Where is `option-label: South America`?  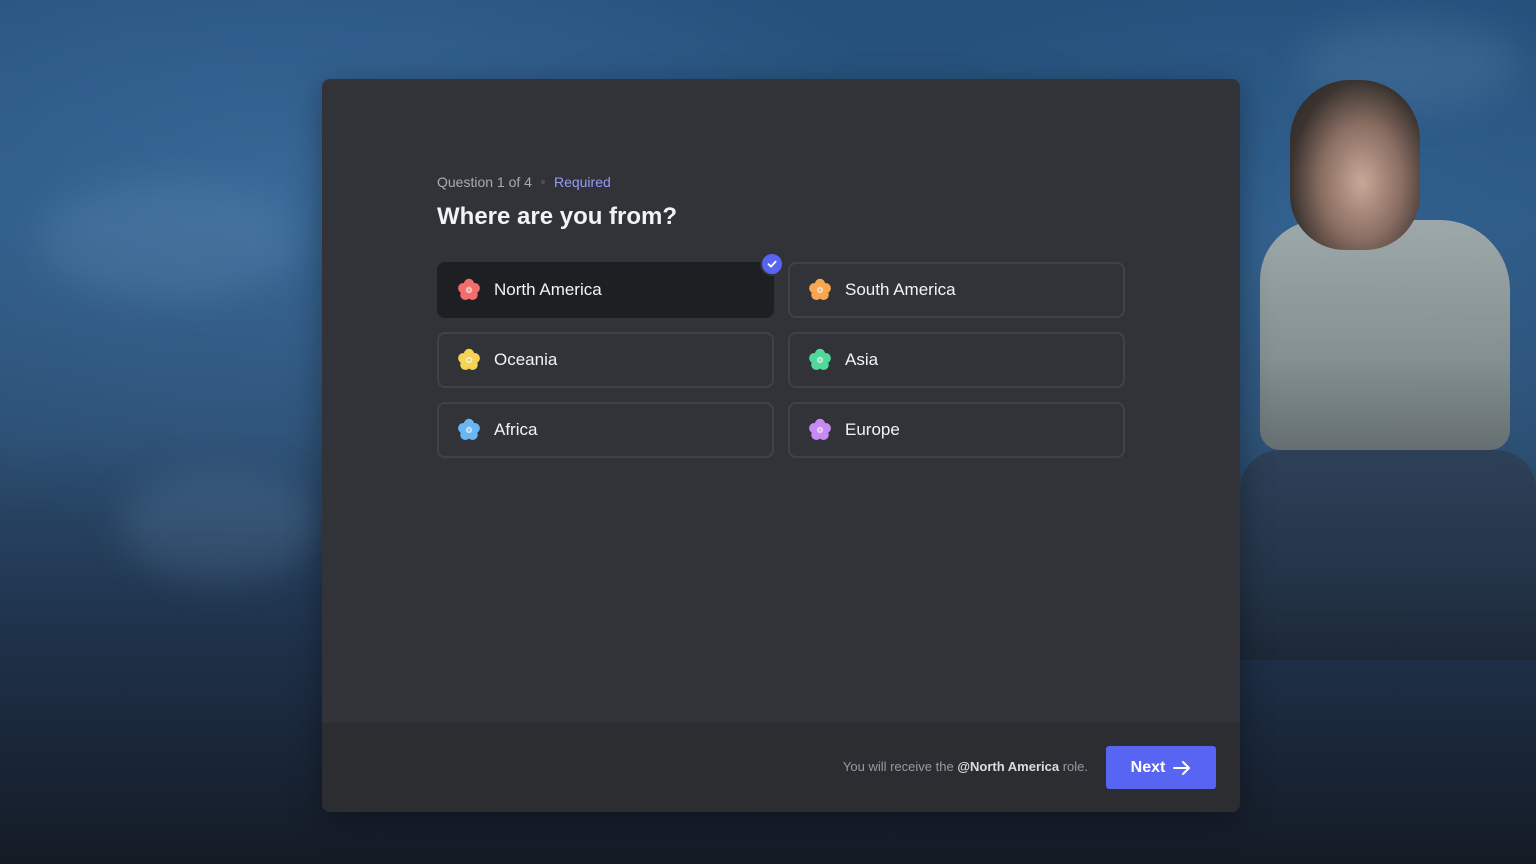
option-label: South America is located at coordinates (900, 289).